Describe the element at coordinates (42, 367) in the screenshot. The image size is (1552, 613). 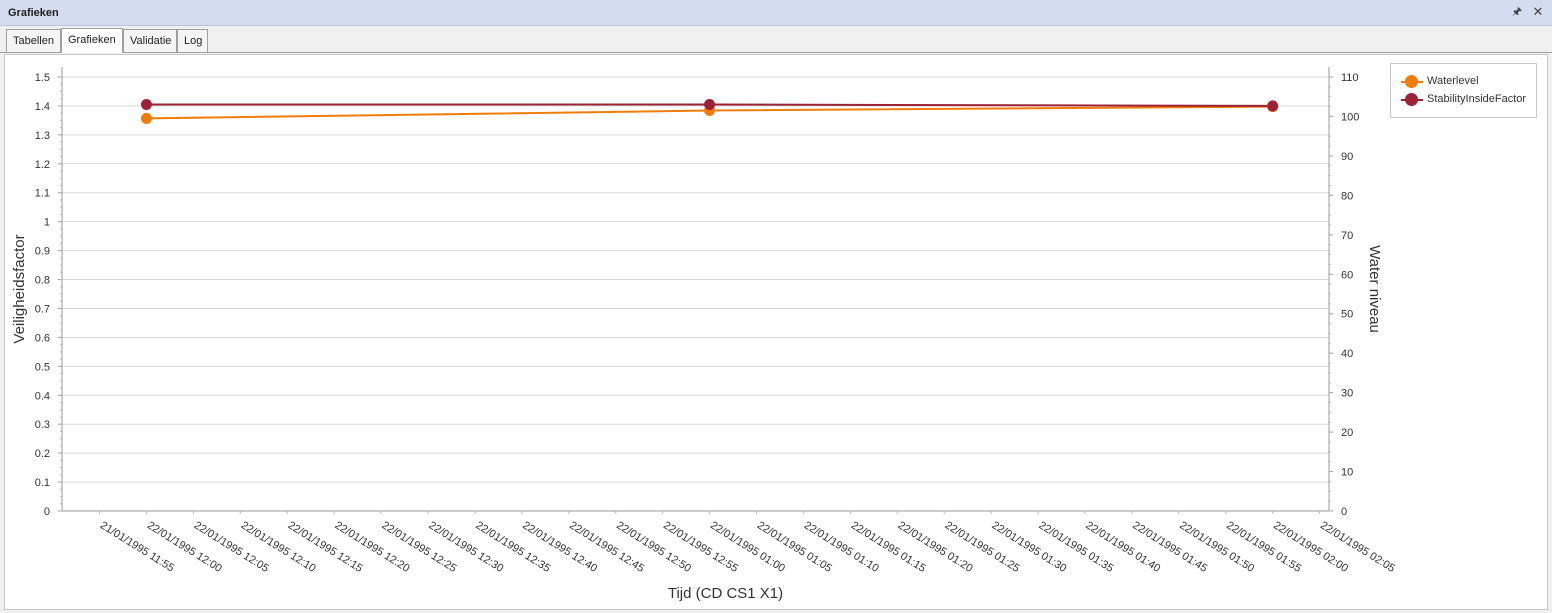
I see `y-tick-label: 0.5` at that location.